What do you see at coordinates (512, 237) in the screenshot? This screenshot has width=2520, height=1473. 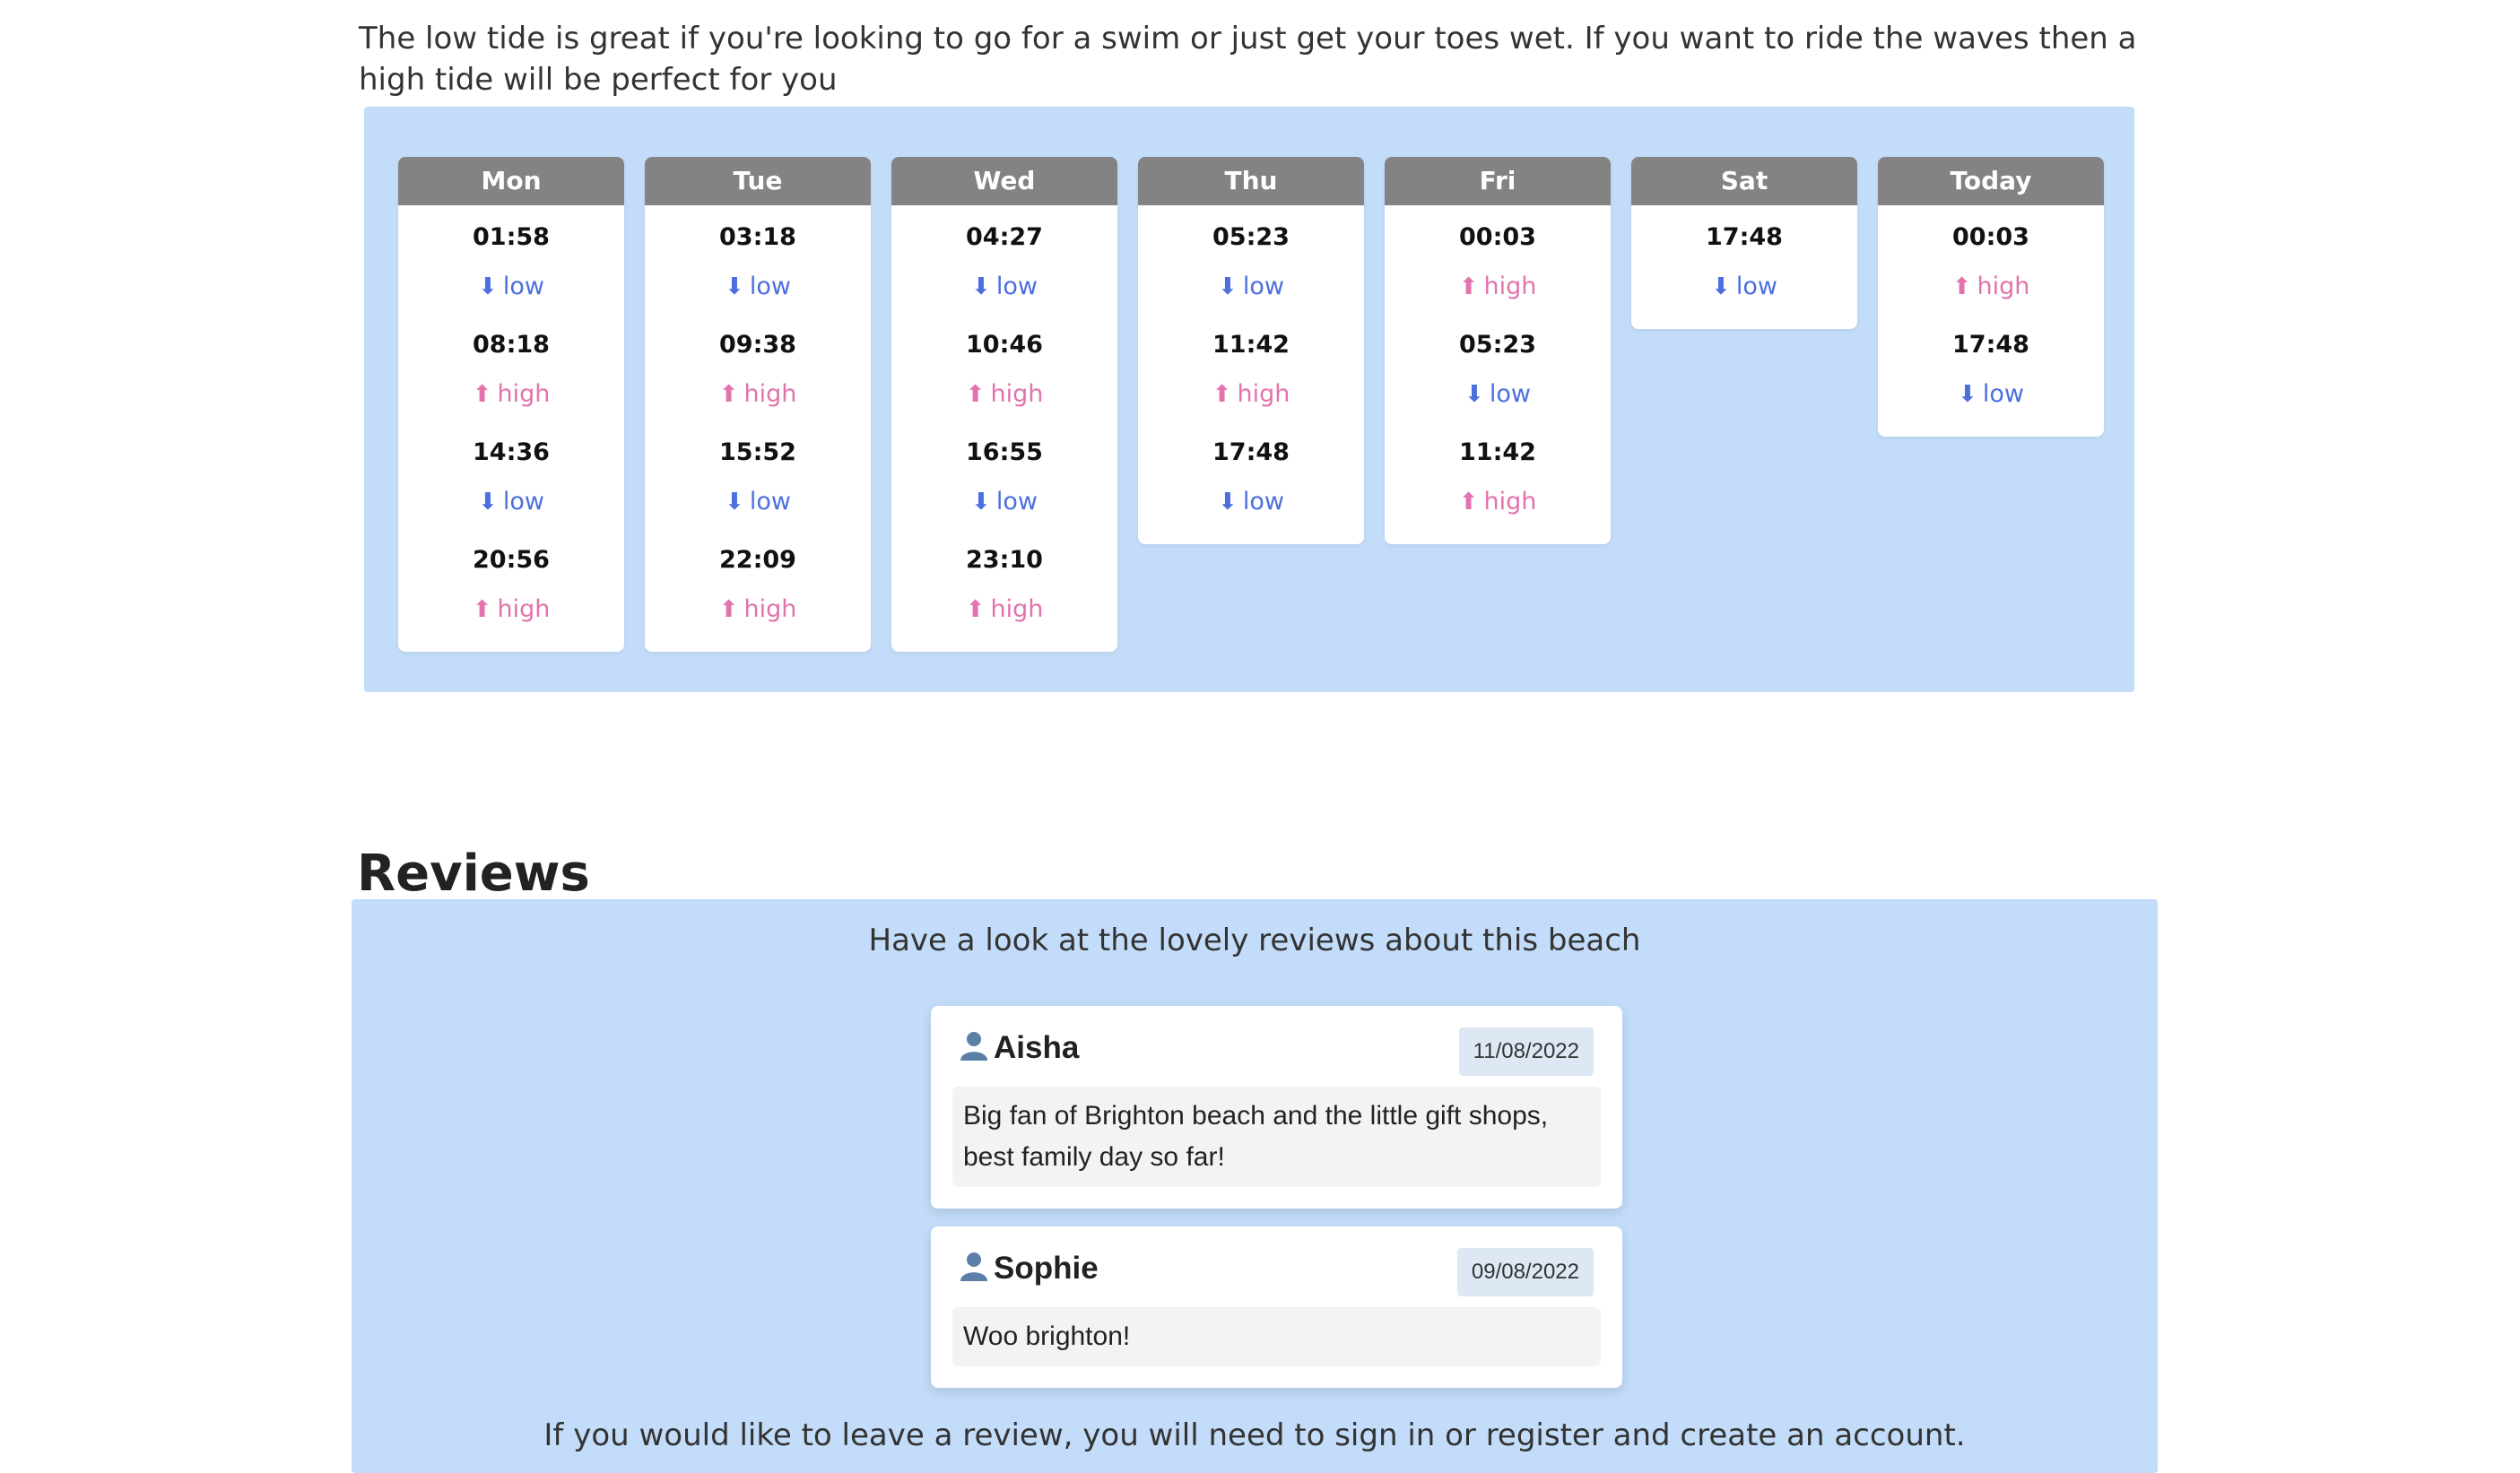 I see `tide-time: 01:58` at bounding box center [512, 237].